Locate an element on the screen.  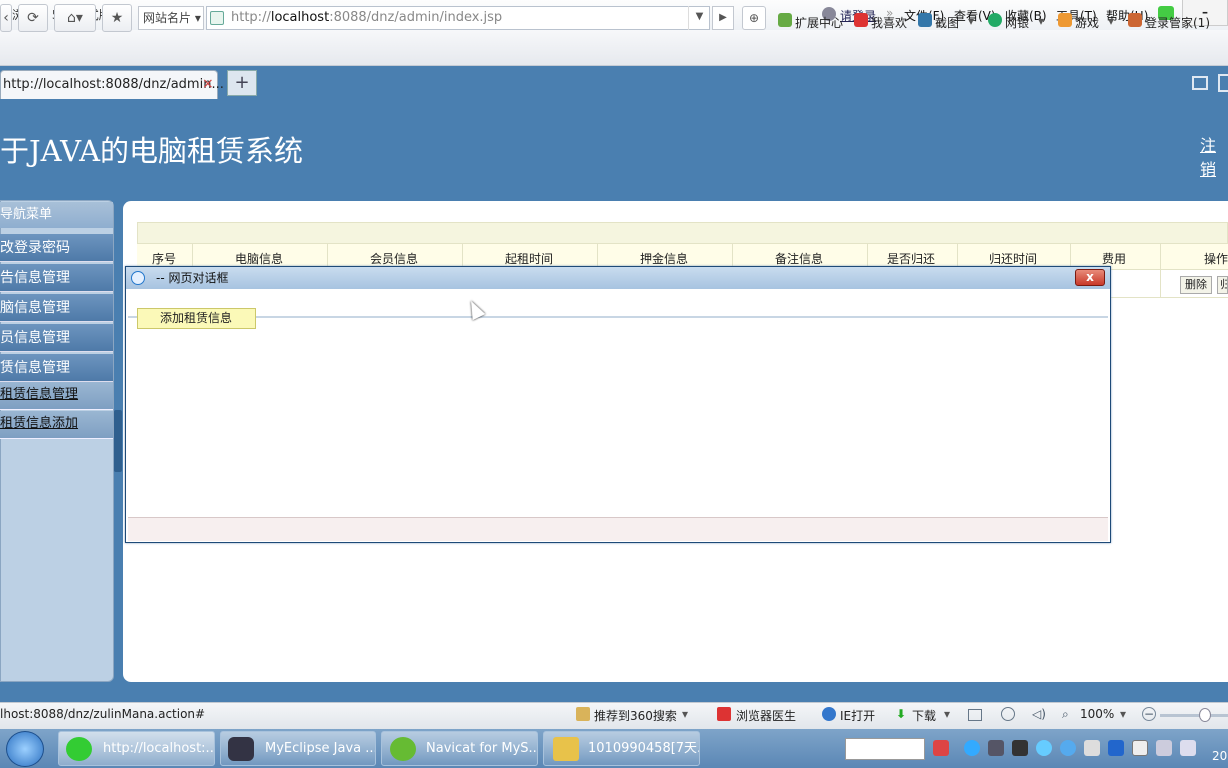
site-names-dropdown: 网站名片 ▾ is located at coordinates (171, 18).